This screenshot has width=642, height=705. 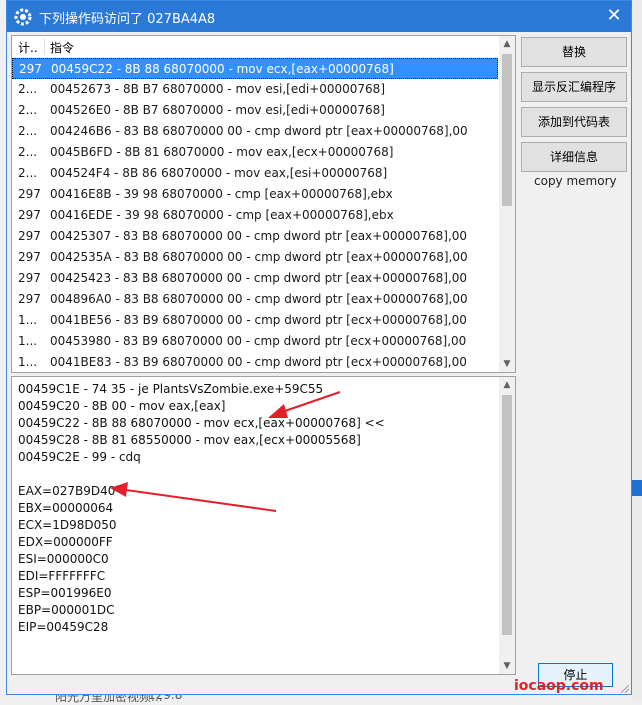 I want to click on list-header: 计.. 指令, so click(x=255, y=47).